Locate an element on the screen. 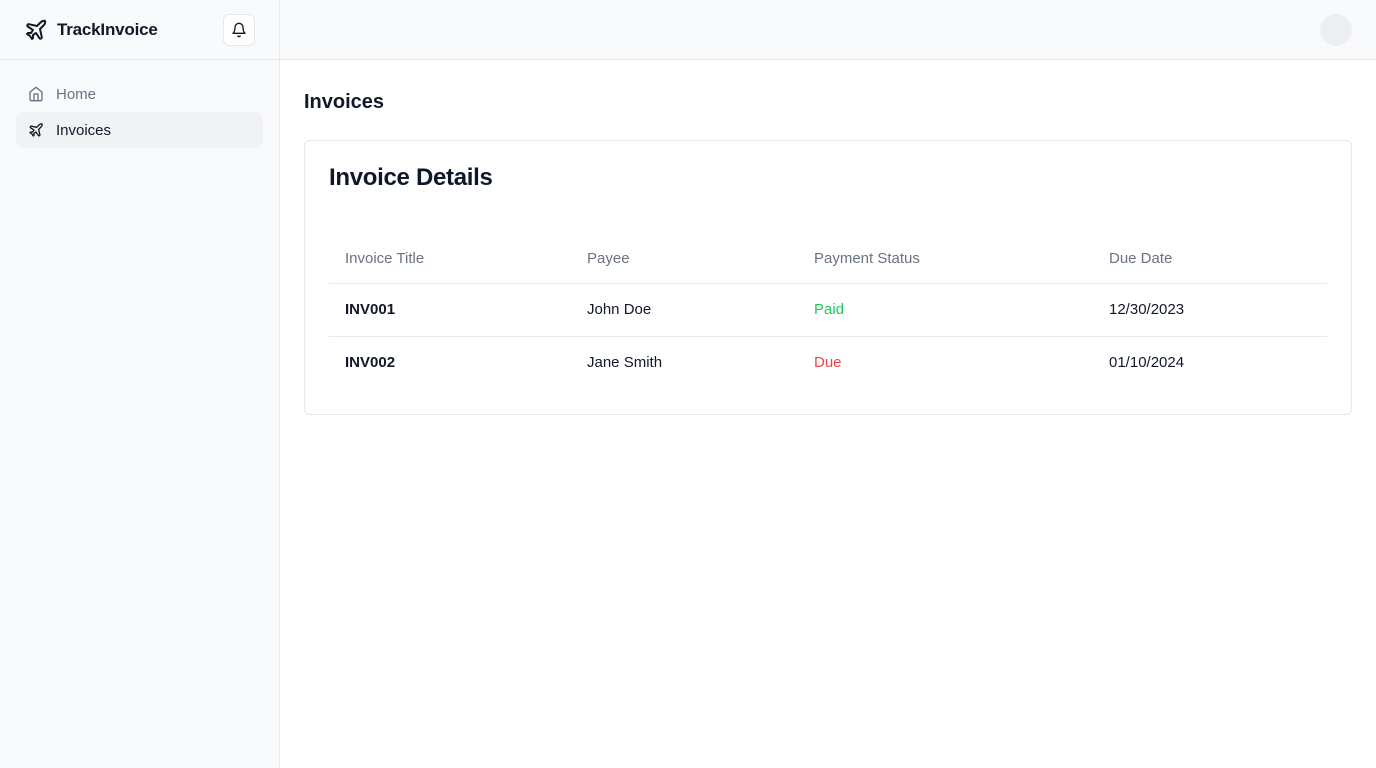 This screenshot has height=768, width=1376. table-row: INV001 John Doe Paid 12/30/2023 is located at coordinates (828, 310).